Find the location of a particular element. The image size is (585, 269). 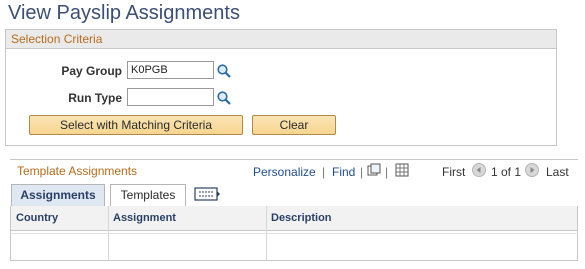

show-all-columns-icon is located at coordinates (207, 195).